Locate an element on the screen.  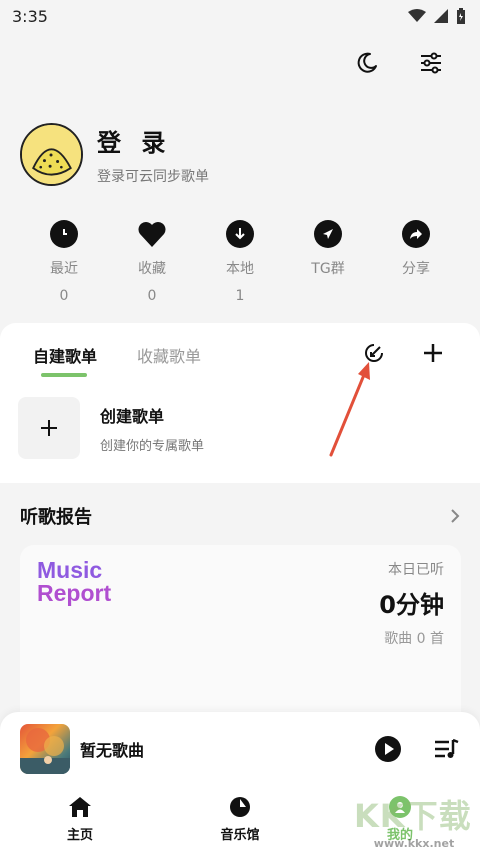
quick-item-local: 本地 1 is located at coordinates (240, 262).